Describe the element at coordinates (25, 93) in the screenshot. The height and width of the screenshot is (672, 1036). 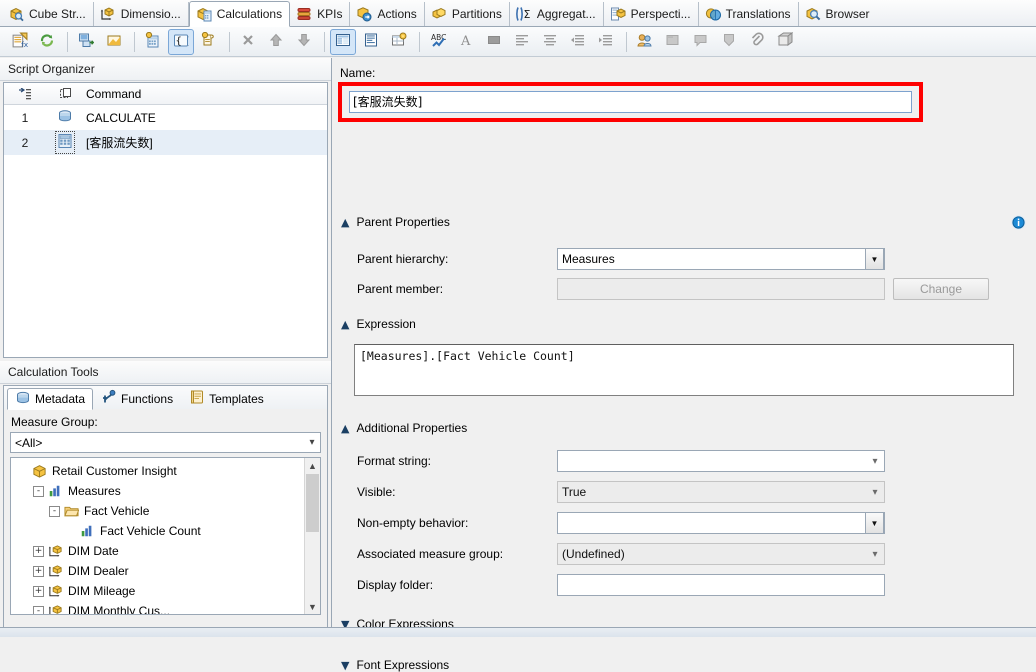
I see `row-indicator-header-icon` at that location.